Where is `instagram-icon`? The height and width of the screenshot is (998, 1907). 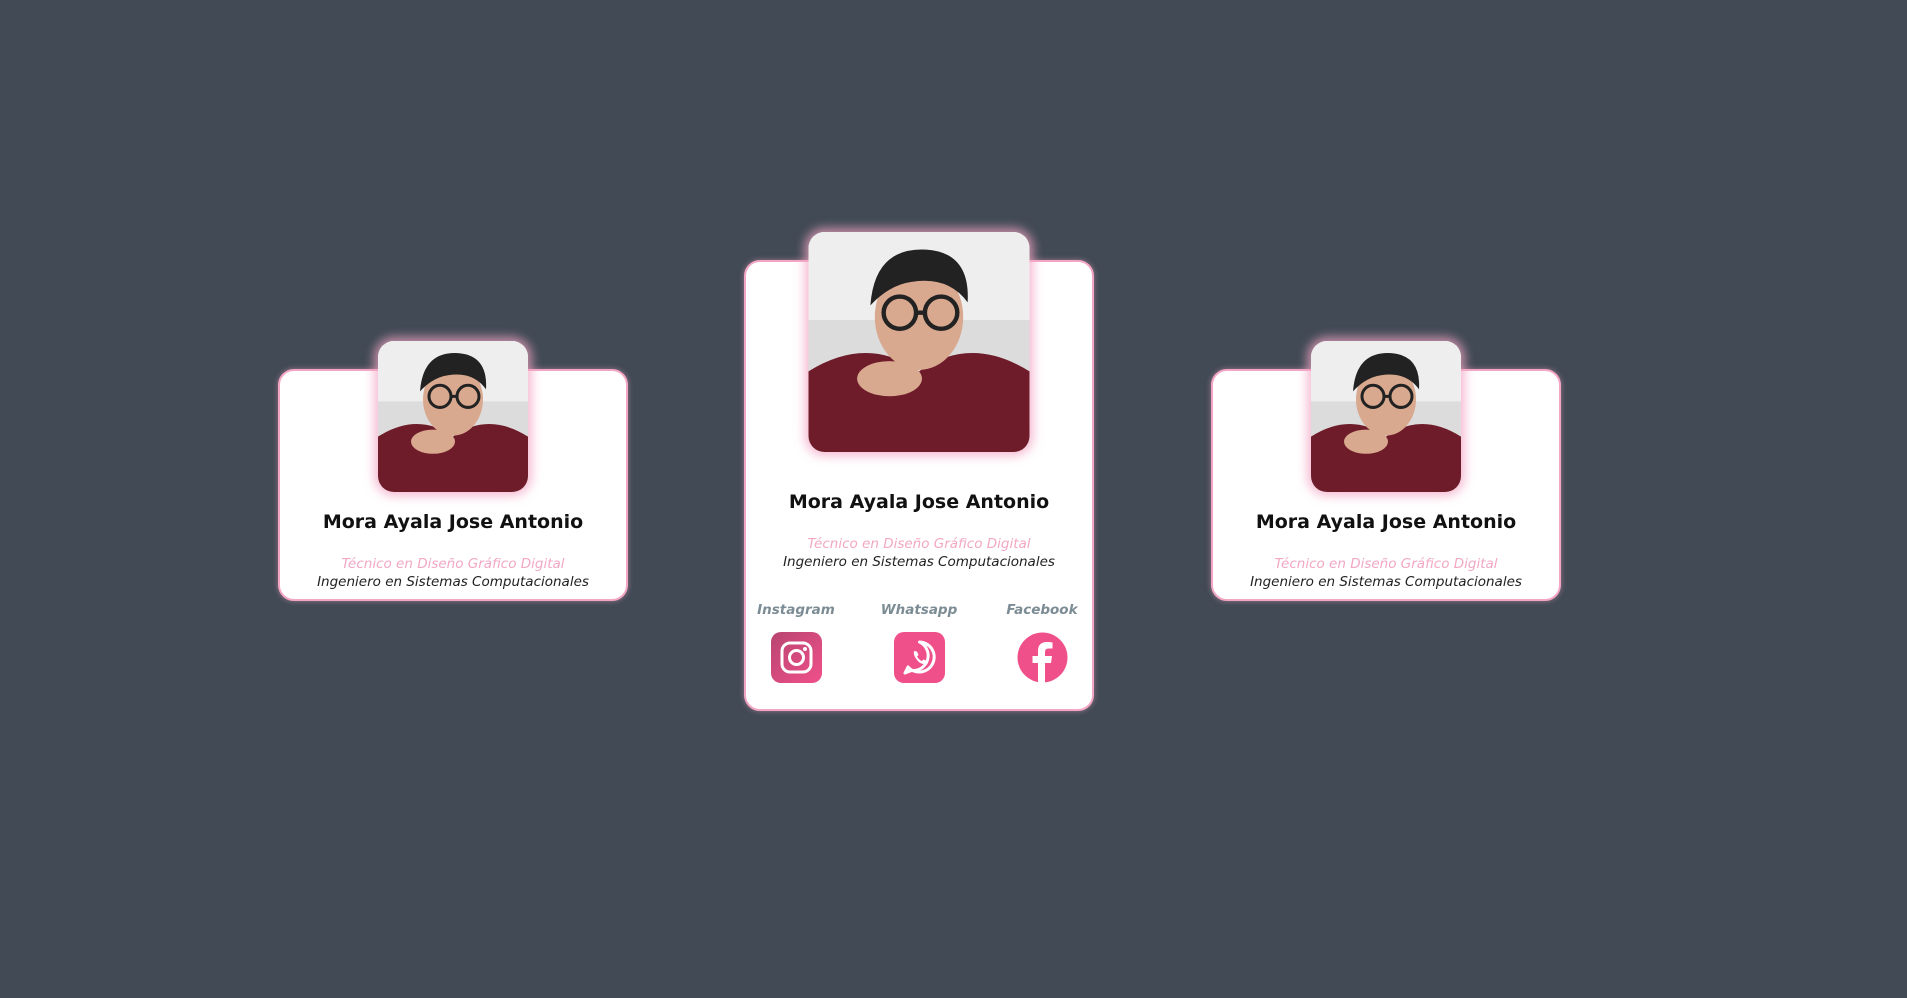 instagram-icon is located at coordinates (796, 657).